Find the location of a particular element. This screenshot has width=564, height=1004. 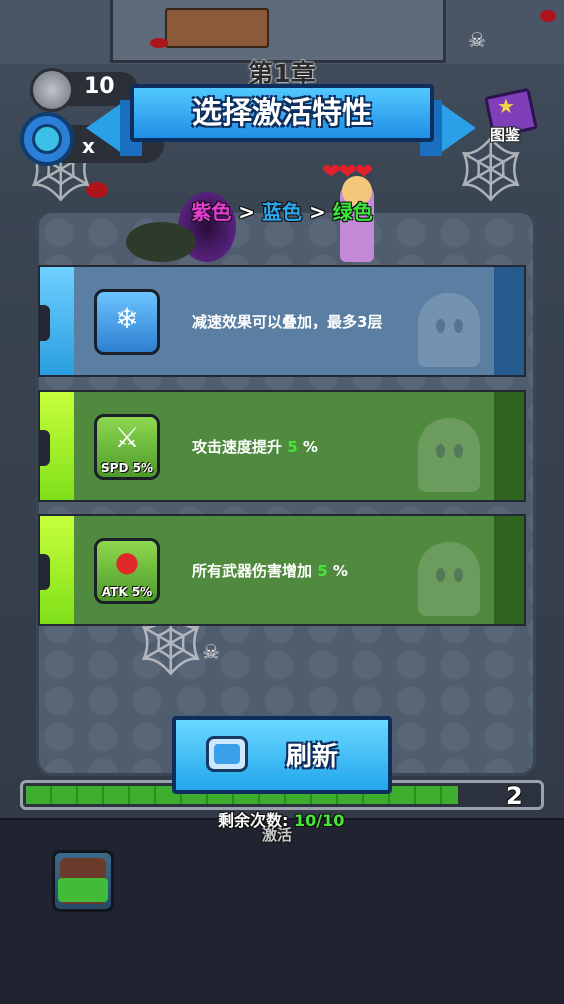

trait-card-slow-stack: ❄ 减速效果可以叠加，最多3层 is located at coordinates (282, 321).